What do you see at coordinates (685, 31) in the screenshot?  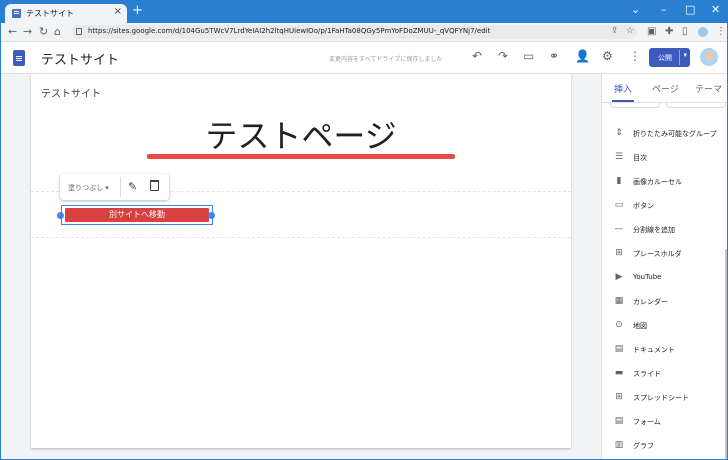 I see `side-panel-icon: ▯` at bounding box center [685, 31].